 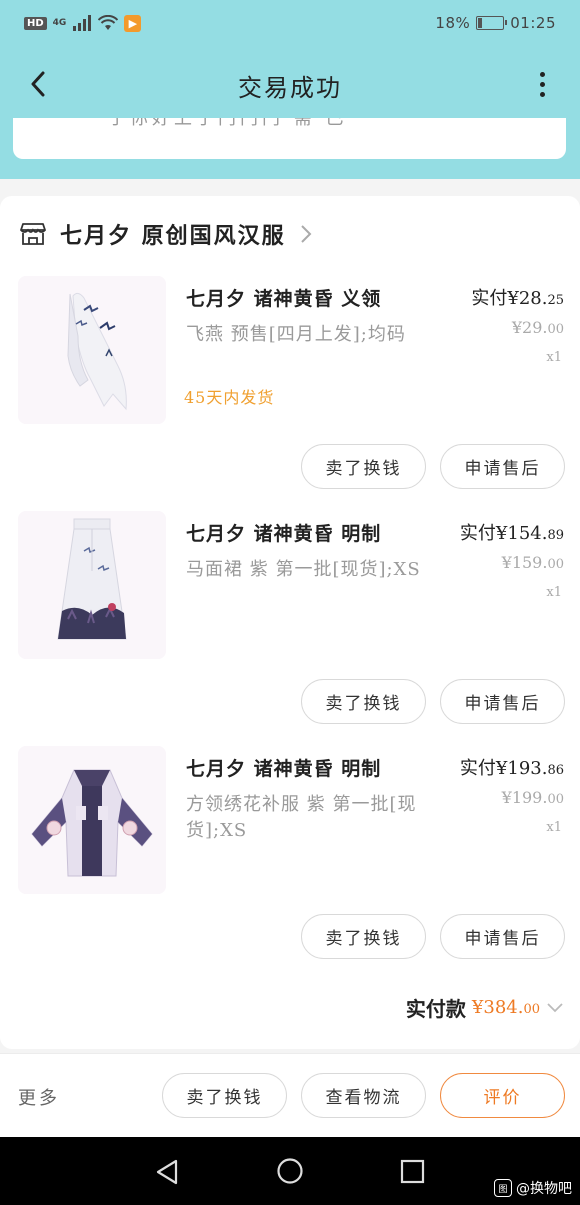 What do you see at coordinates (555, 1007) in the screenshot?
I see `chevron-down-icon` at bounding box center [555, 1007].